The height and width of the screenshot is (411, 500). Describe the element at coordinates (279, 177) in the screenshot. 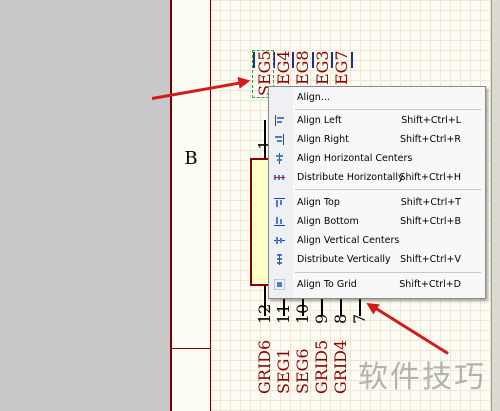

I see `distribute-horizontally-icon` at that location.